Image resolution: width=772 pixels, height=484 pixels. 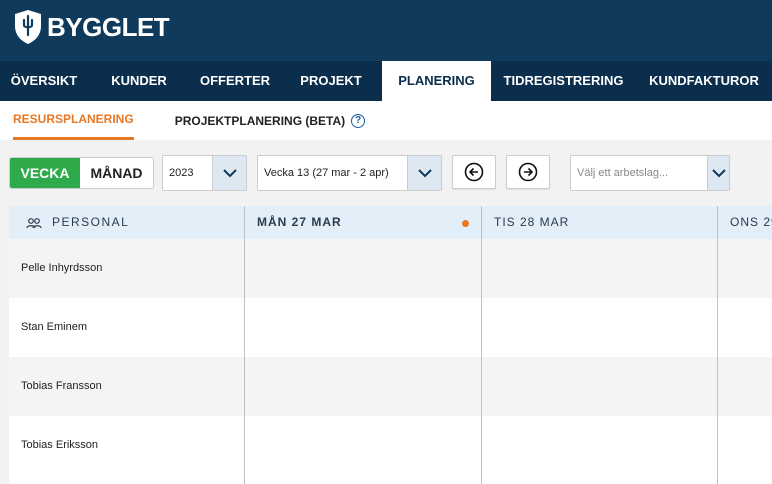 I want to click on tab-projektplanering: PROJEKTPLANERING (BETA) ?, so click(x=270, y=120).